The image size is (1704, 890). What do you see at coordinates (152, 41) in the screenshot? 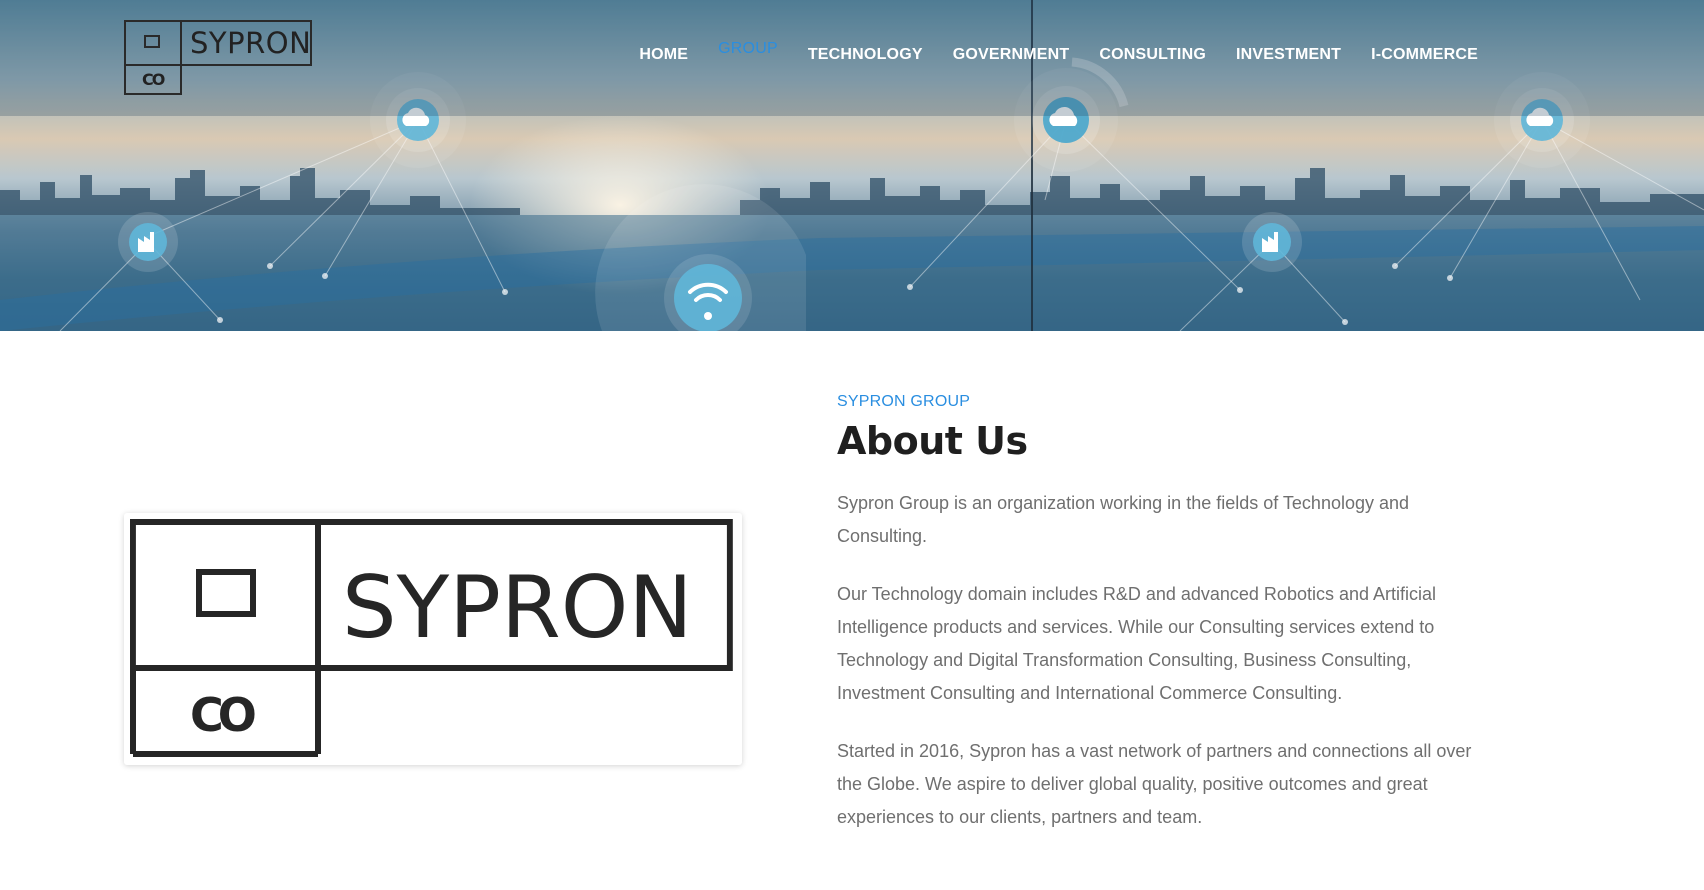
I see `square-icon` at bounding box center [152, 41].